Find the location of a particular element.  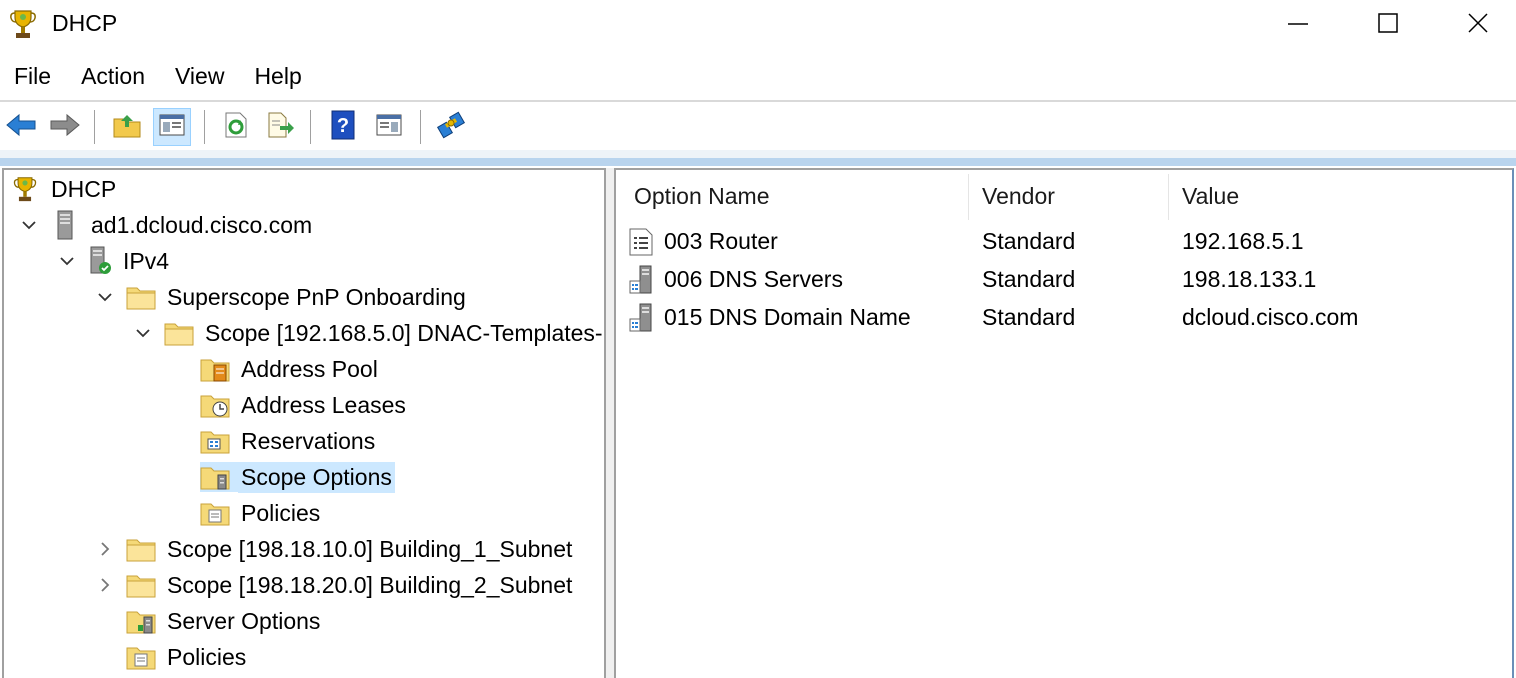

address-pool-icon is located at coordinates (215, 369).